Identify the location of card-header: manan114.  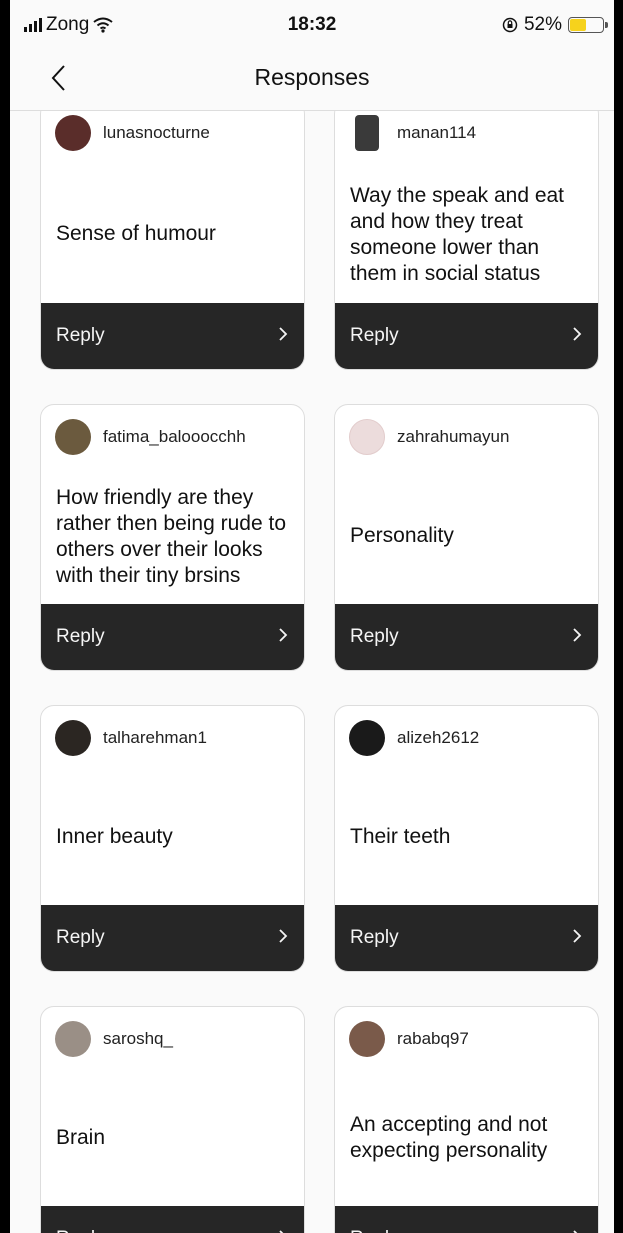
(412, 133).